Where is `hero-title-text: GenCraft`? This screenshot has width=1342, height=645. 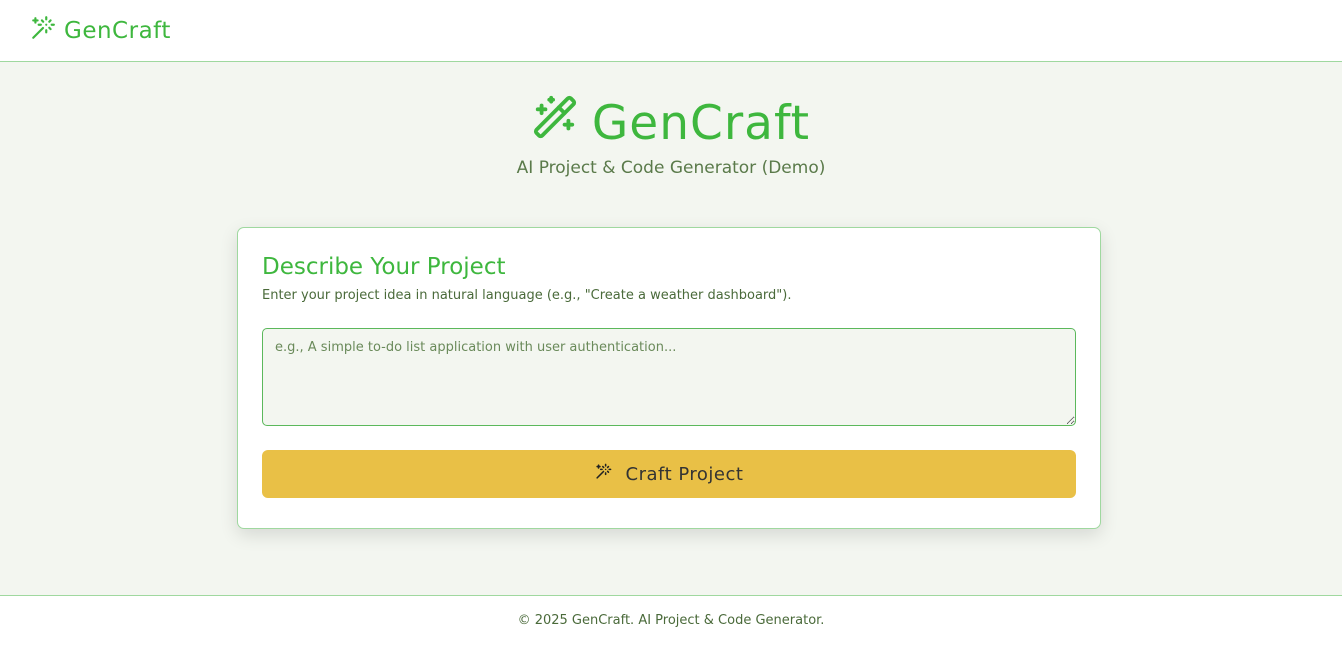 hero-title-text: GenCraft is located at coordinates (701, 123).